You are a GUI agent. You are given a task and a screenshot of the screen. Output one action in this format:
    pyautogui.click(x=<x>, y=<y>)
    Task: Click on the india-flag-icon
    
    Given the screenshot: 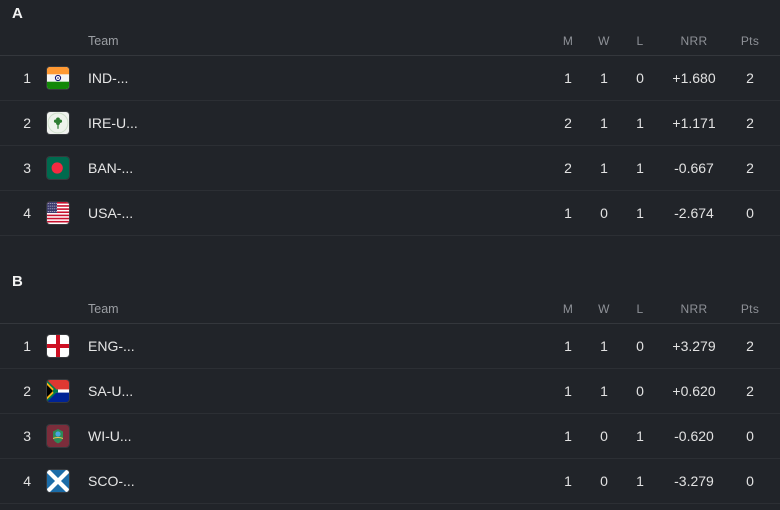 What is the action you would take?
    pyautogui.click(x=58, y=78)
    